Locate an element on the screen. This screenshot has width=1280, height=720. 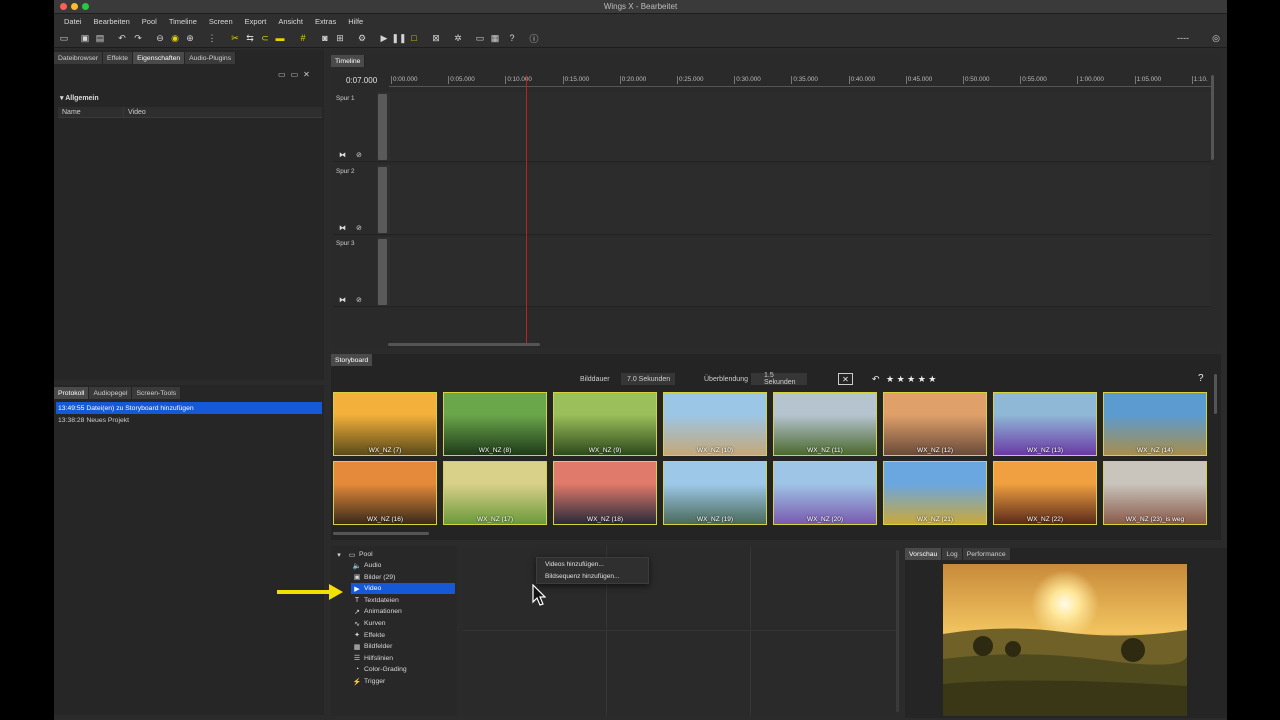
storyboard-thumbnail: WX_NZ (9) is located at coordinates (605, 424).